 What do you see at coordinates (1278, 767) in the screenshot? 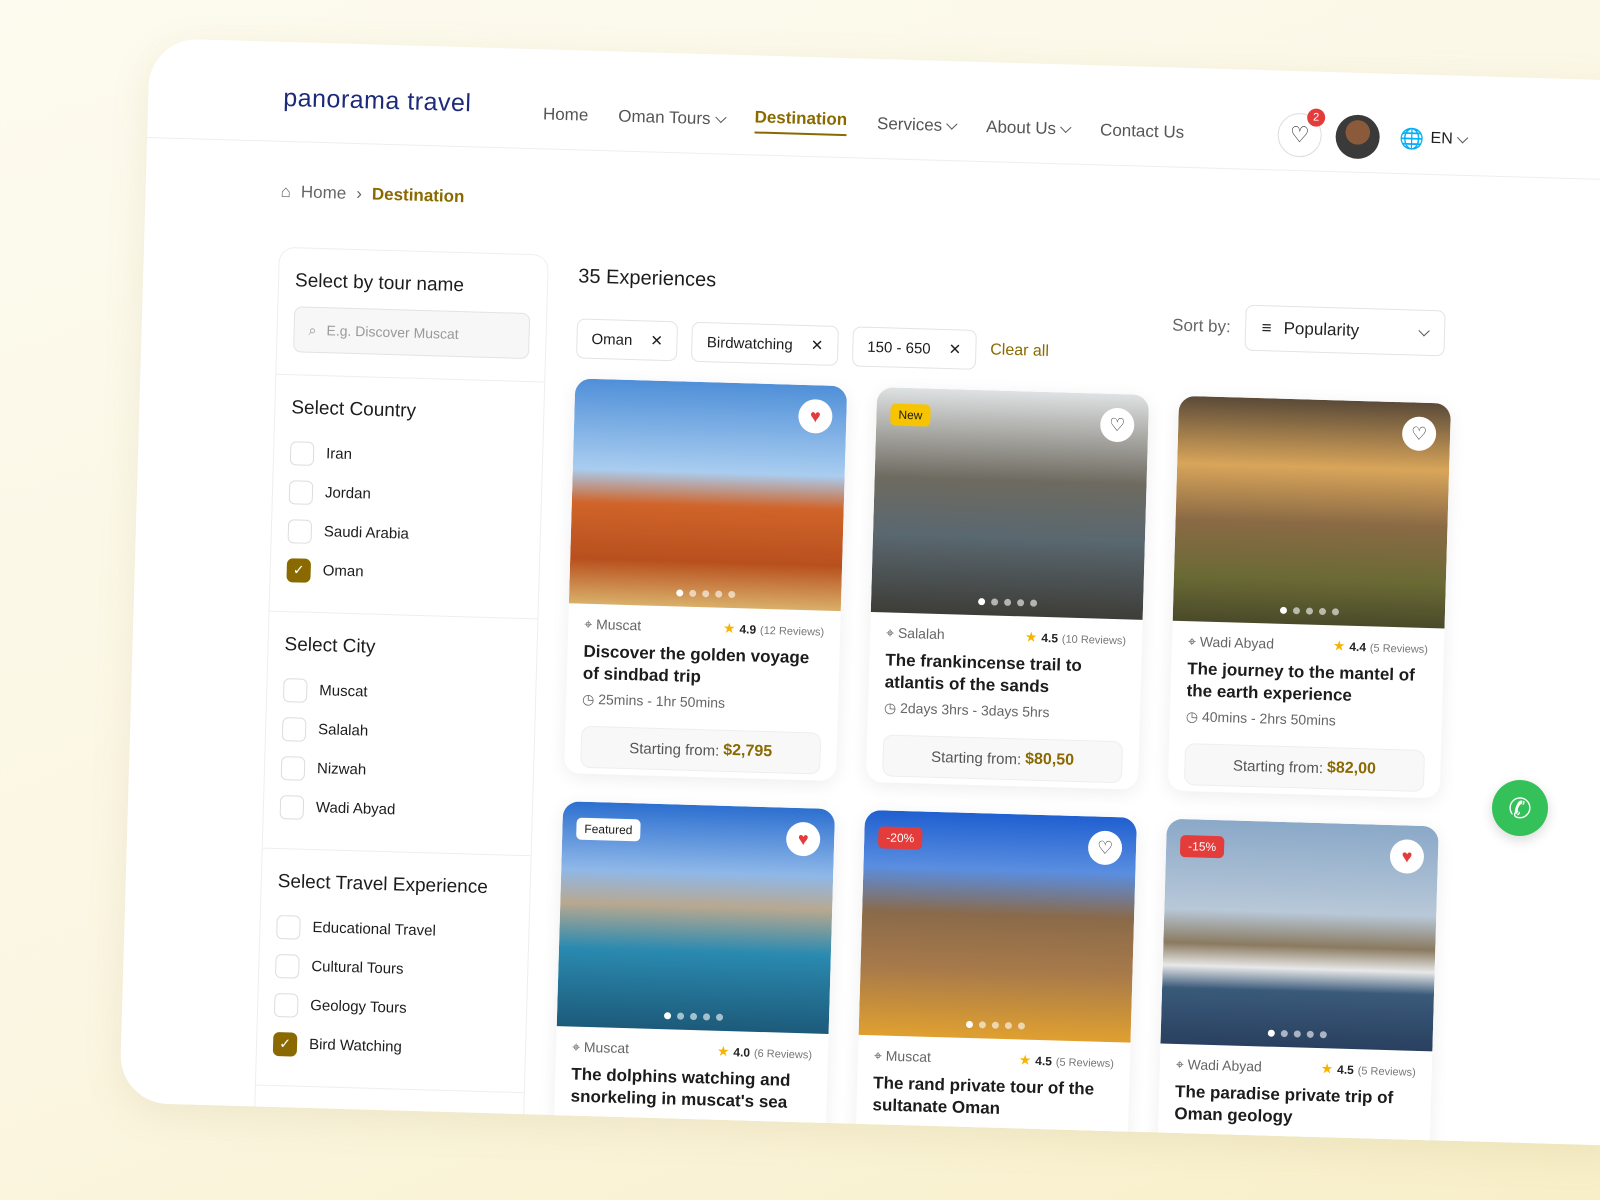
I see `price-prefix: Starting from:` at bounding box center [1278, 767].